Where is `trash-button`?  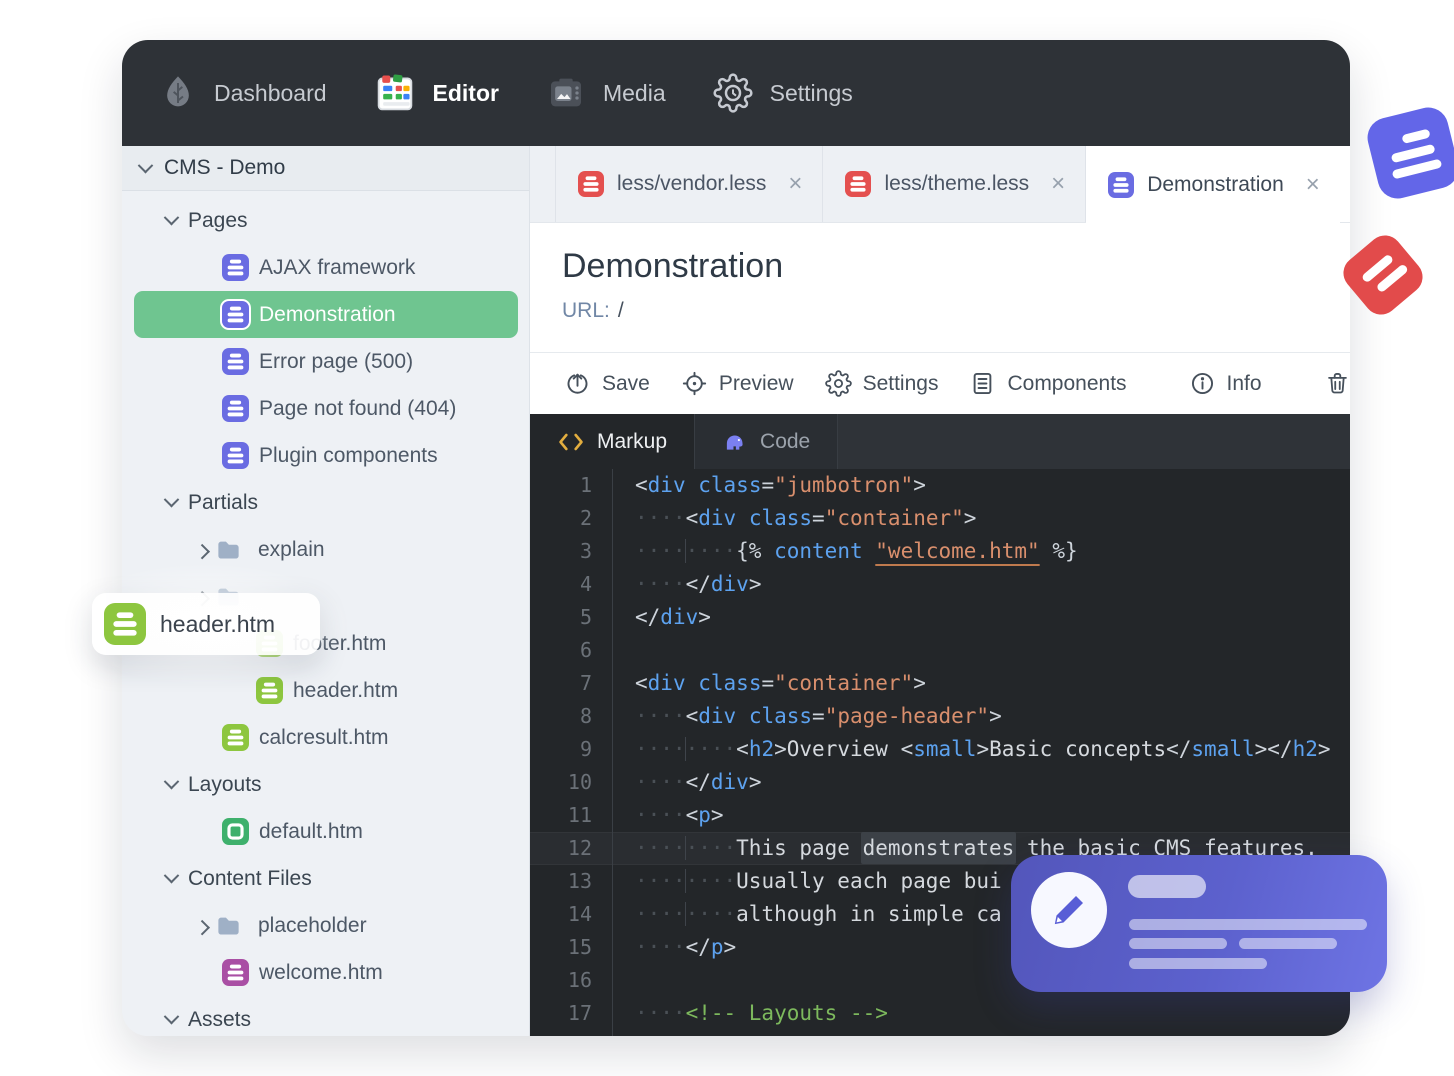
trash-button is located at coordinates (1337, 383).